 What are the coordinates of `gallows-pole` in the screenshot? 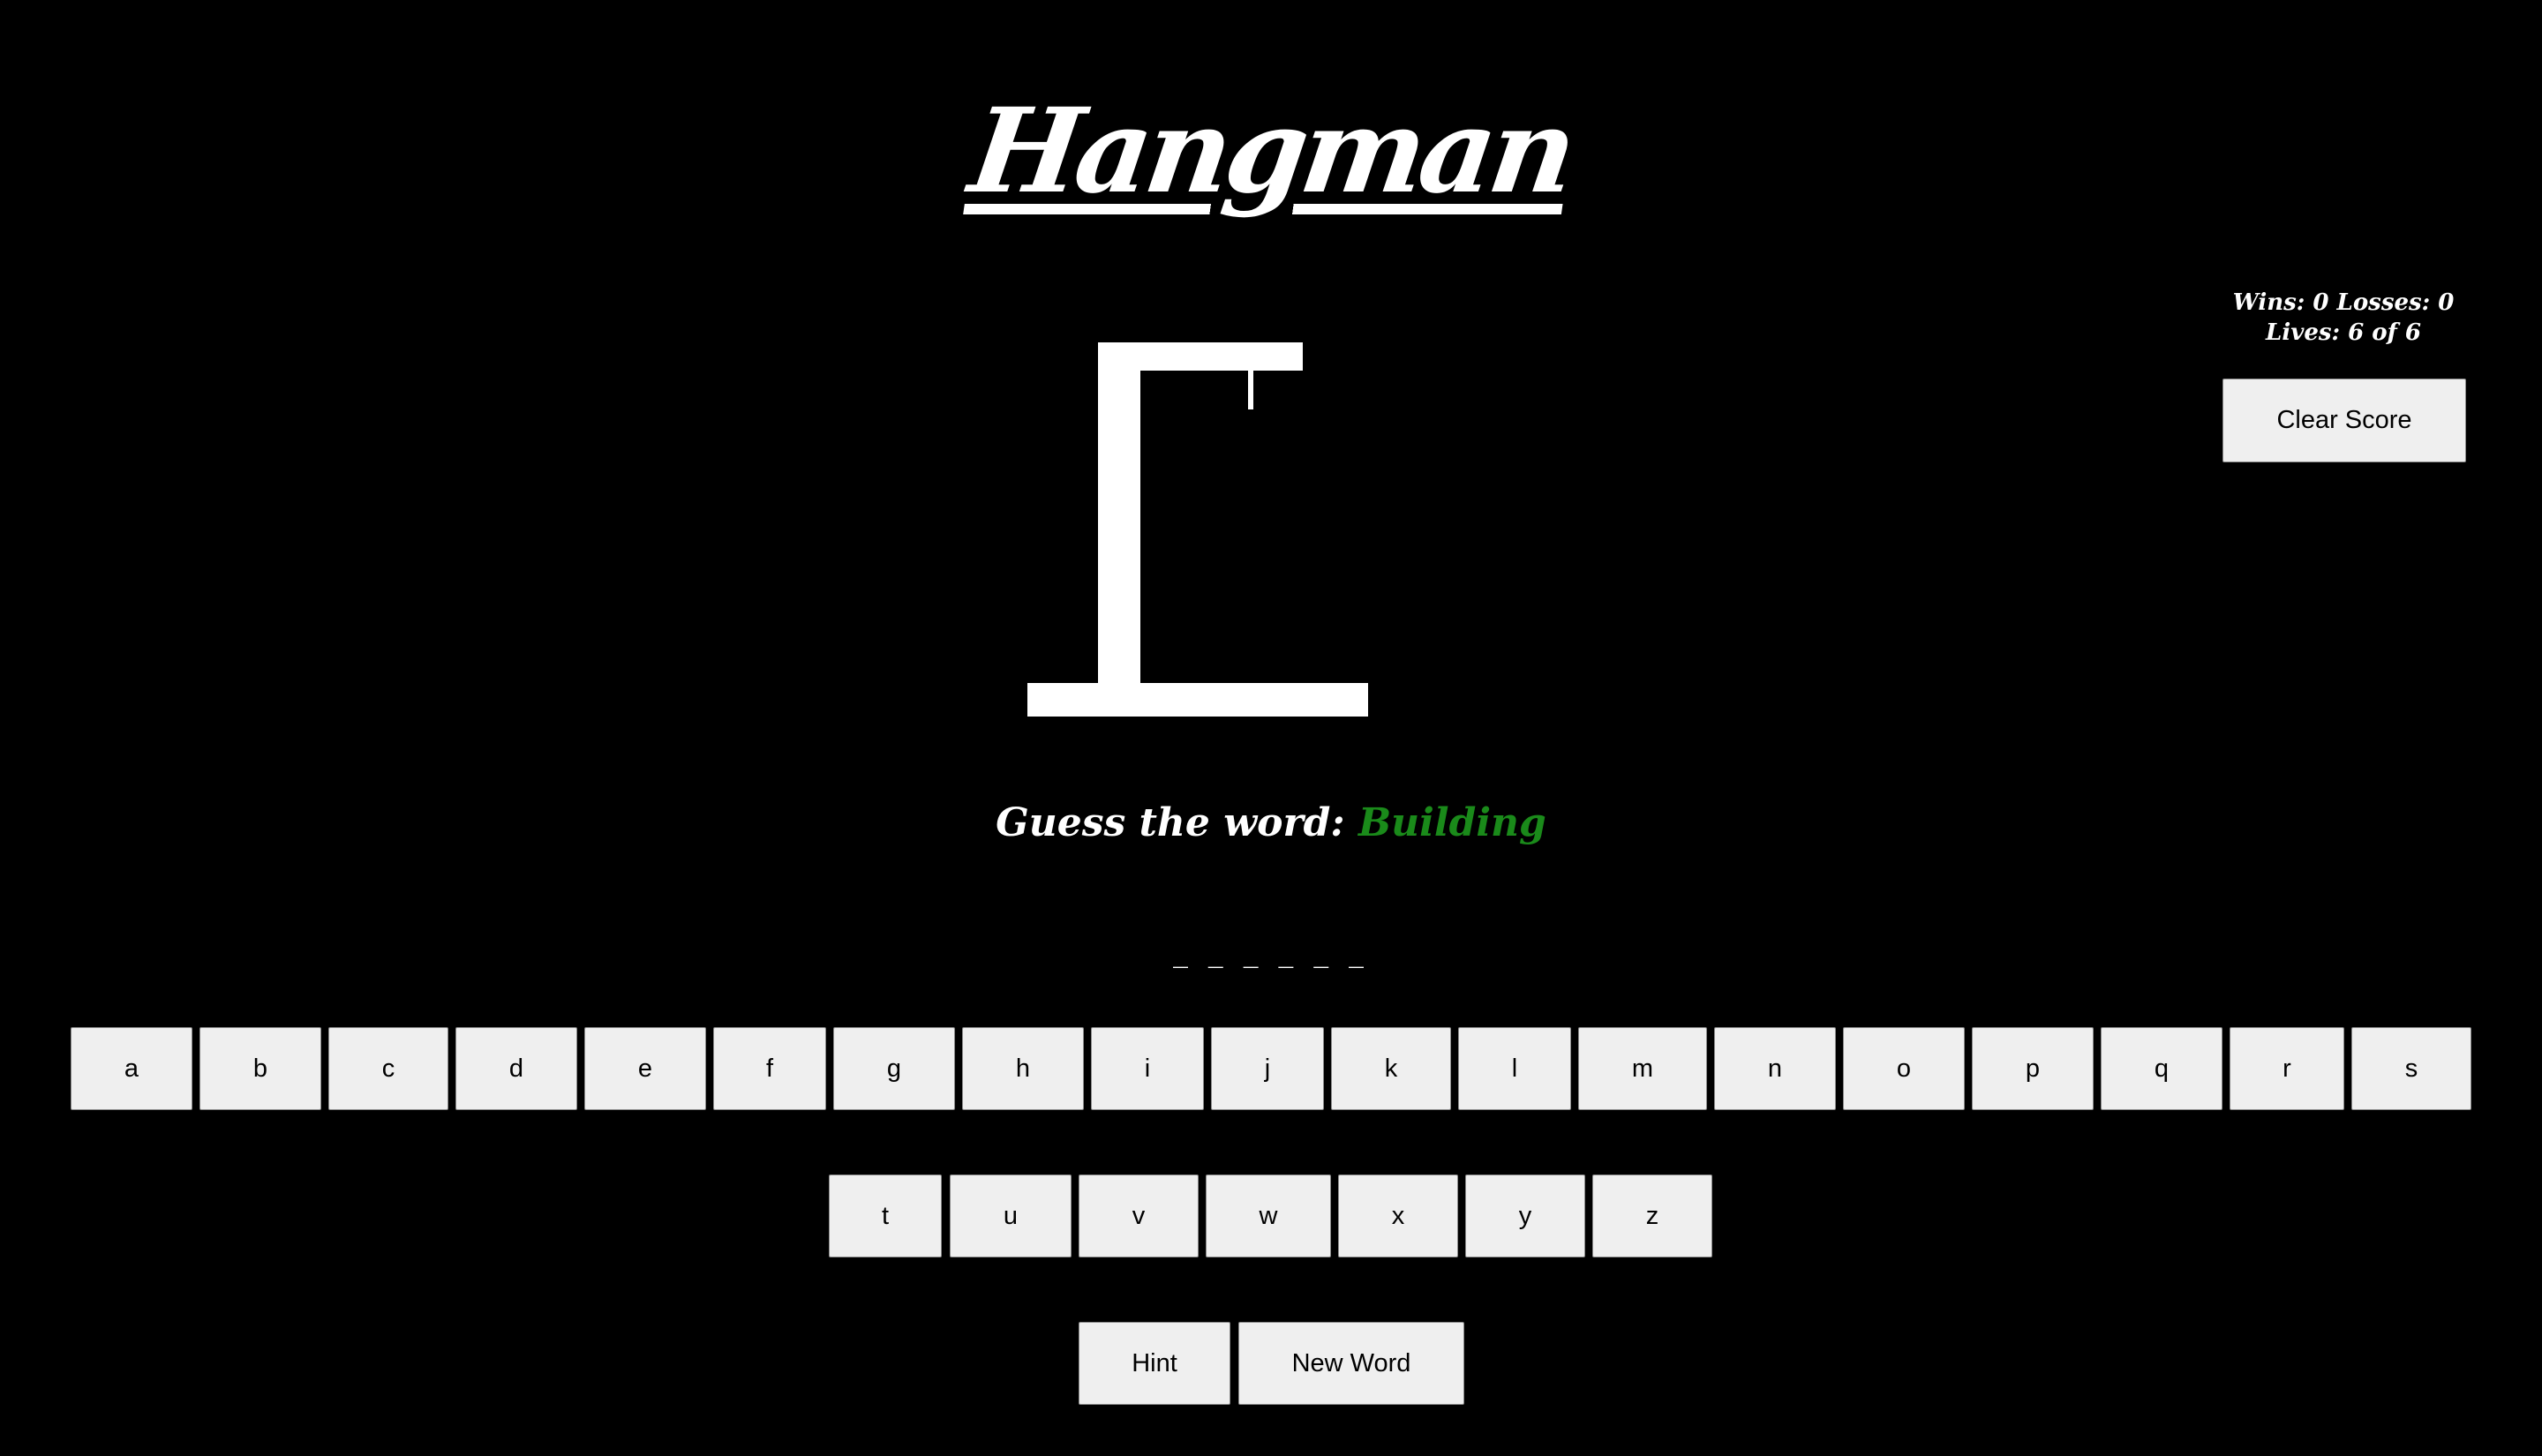 It's located at (1119, 516).